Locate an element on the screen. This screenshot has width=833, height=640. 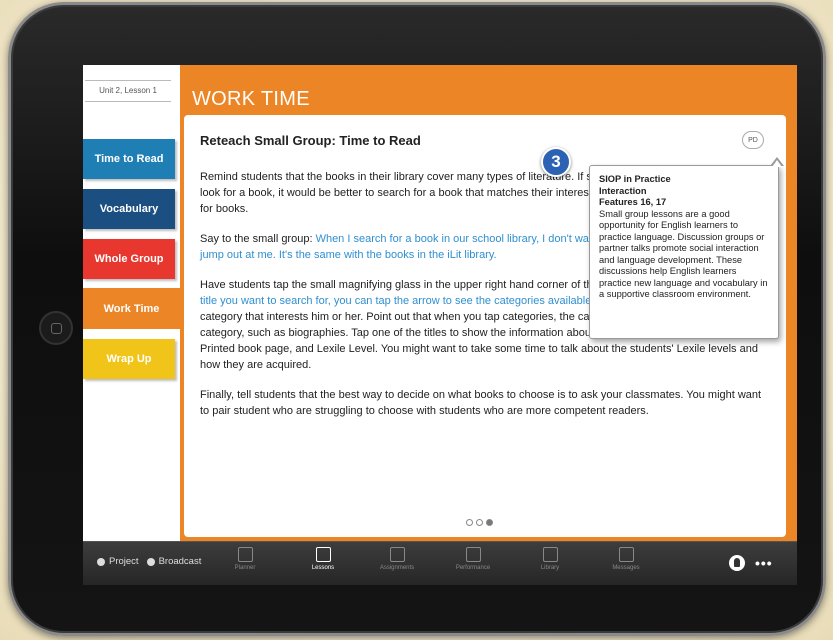
page-indicator is located at coordinates (479, 522).